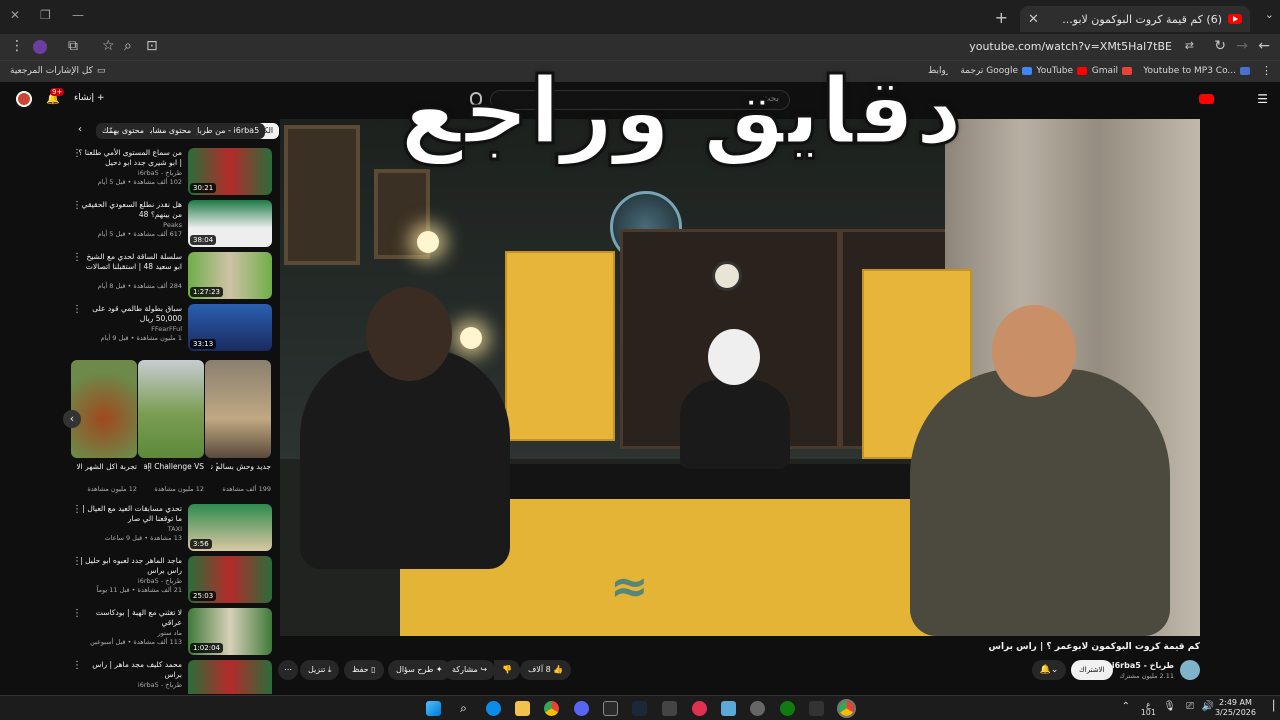 This screenshot has width=1280, height=720. What do you see at coordinates (816, 708) in the screenshot?
I see `app-icon` at bounding box center [816, 708].